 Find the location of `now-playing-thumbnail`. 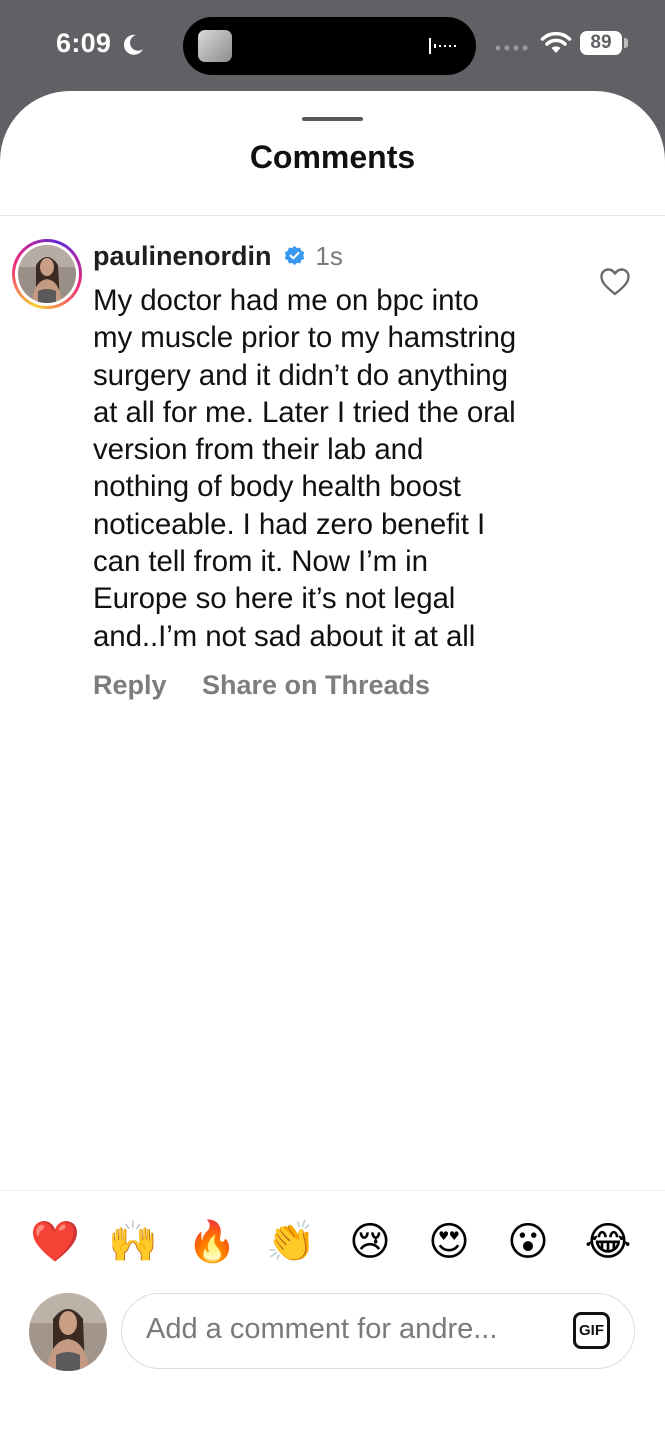

now-playing-thumbnail is located at coordinates (215, 46).